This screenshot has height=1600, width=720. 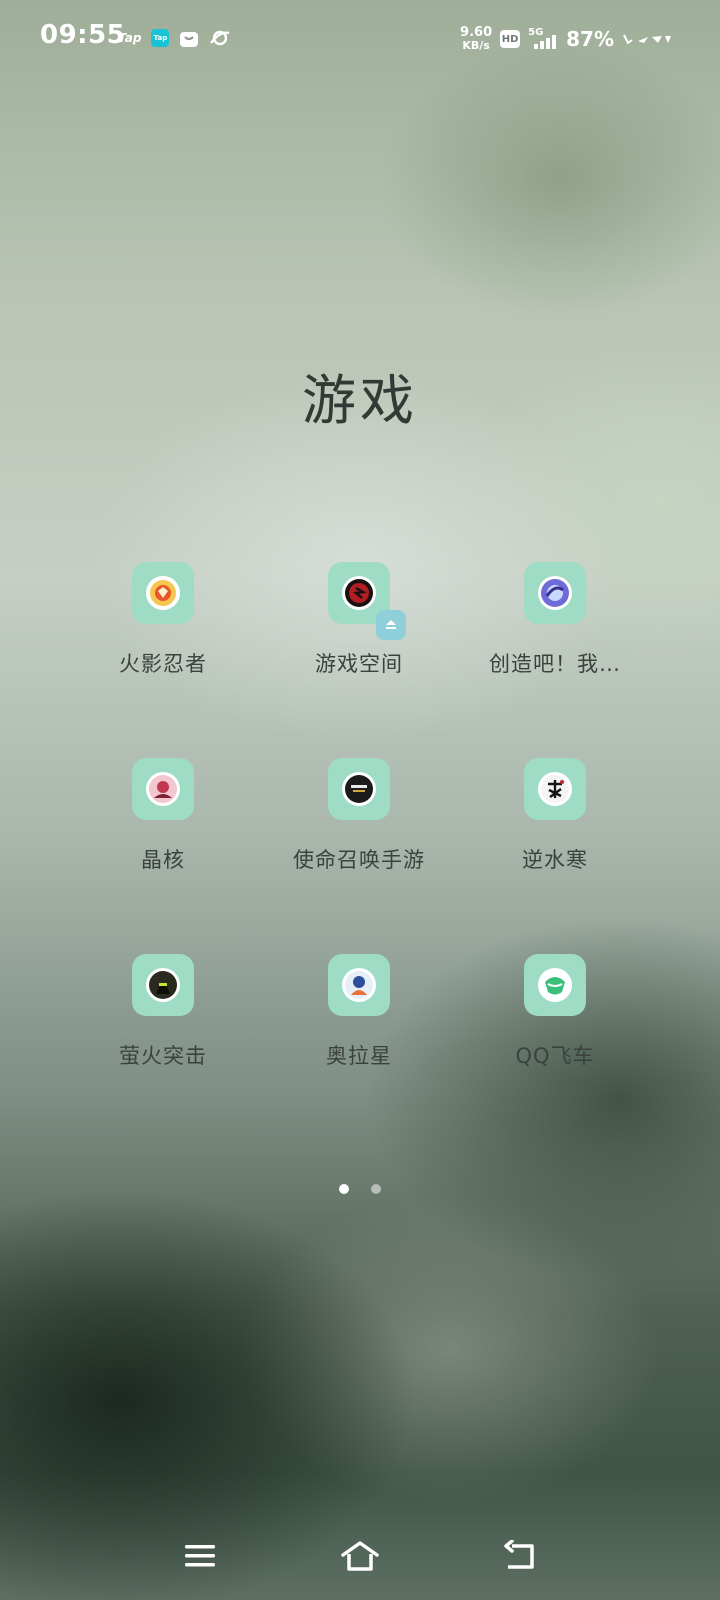 I want to click on back-icon, so click(x=520, y=1556).